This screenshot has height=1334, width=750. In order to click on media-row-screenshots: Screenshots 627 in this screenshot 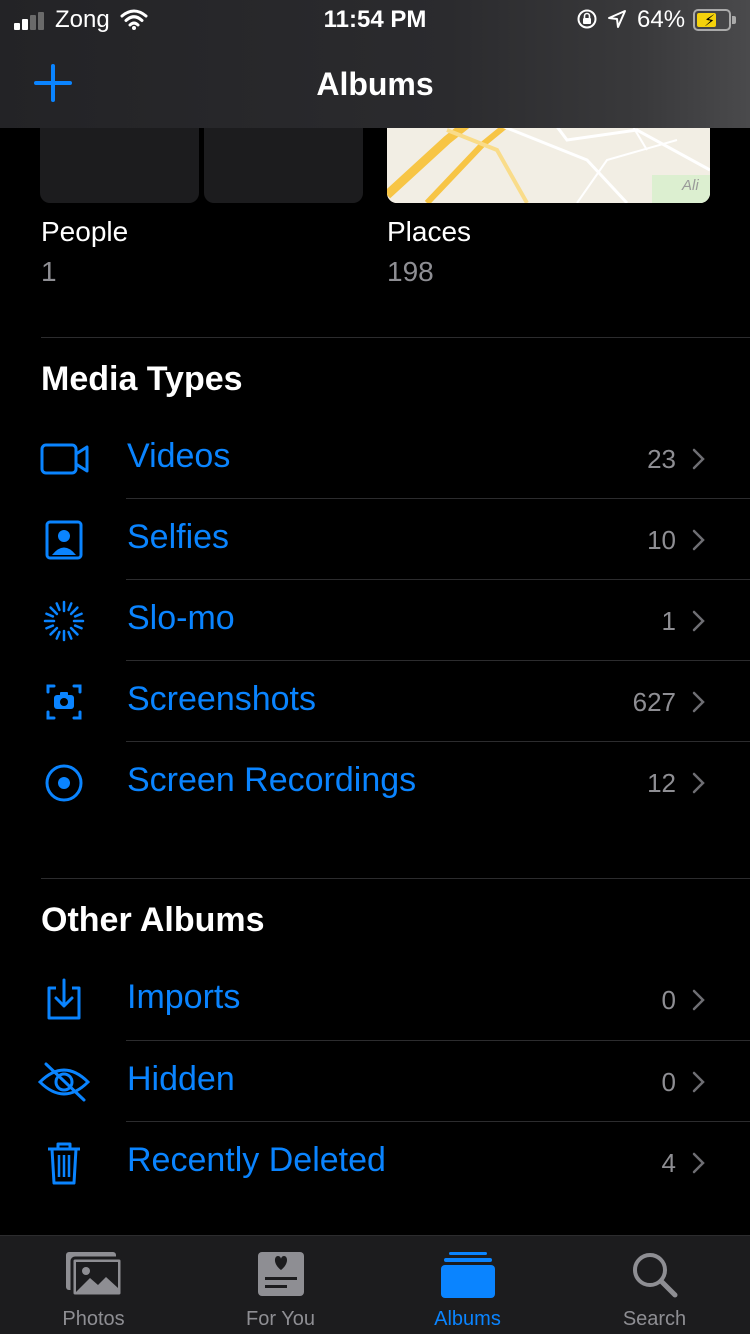, I will do `click(375, 702)`.